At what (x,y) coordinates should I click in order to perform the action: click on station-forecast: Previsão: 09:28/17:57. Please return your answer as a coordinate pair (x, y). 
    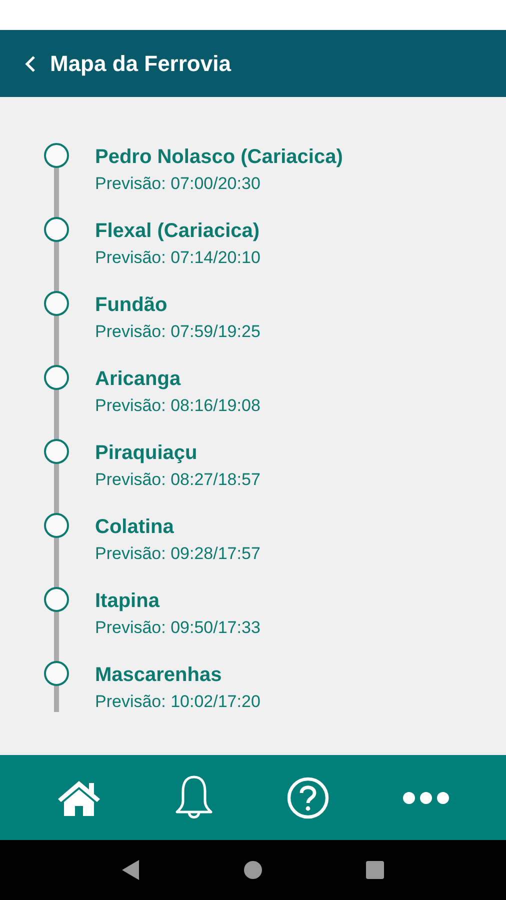
    Looking at the image, I should click on (177, 554).